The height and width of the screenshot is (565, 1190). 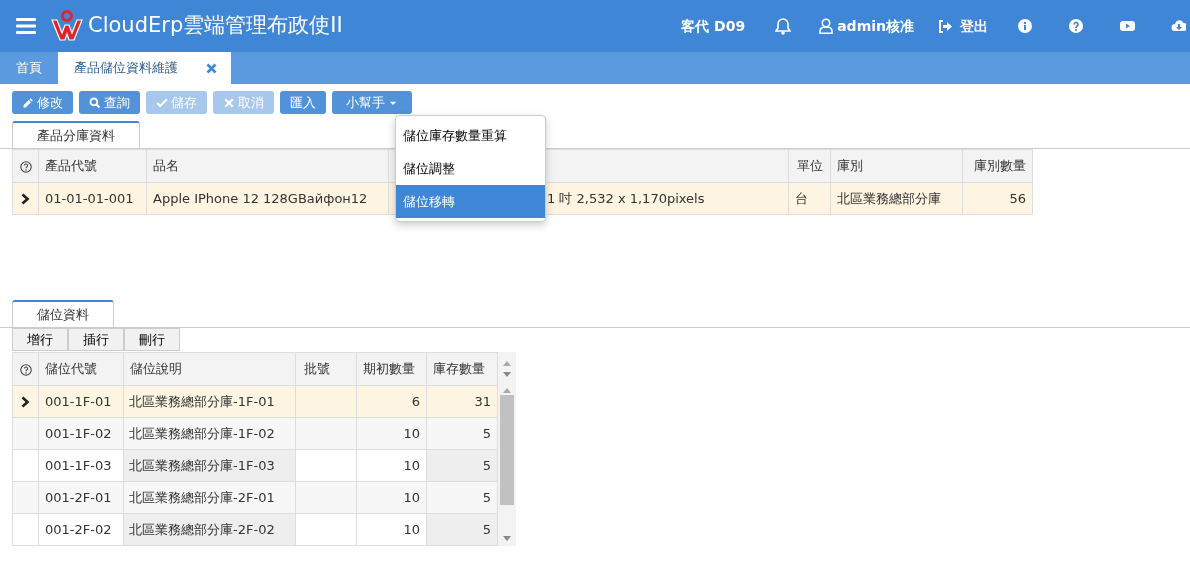 What do you see at coordinates (71, 166) in the screenshot?
I see `column-header: 產品代號` at bounding box center [71, 166].